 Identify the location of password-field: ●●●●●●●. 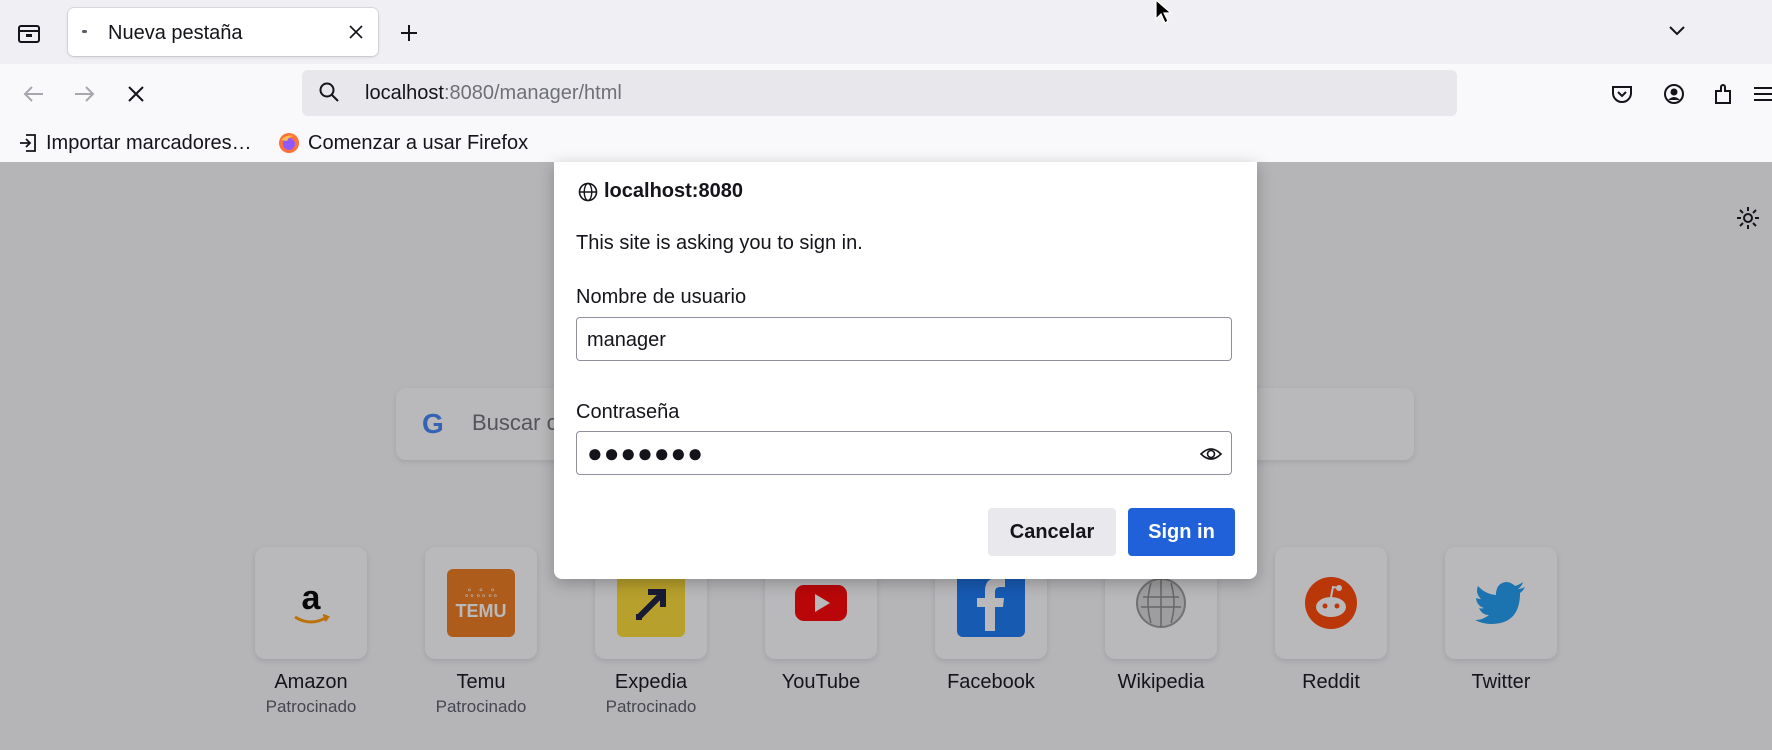
(904, 453).